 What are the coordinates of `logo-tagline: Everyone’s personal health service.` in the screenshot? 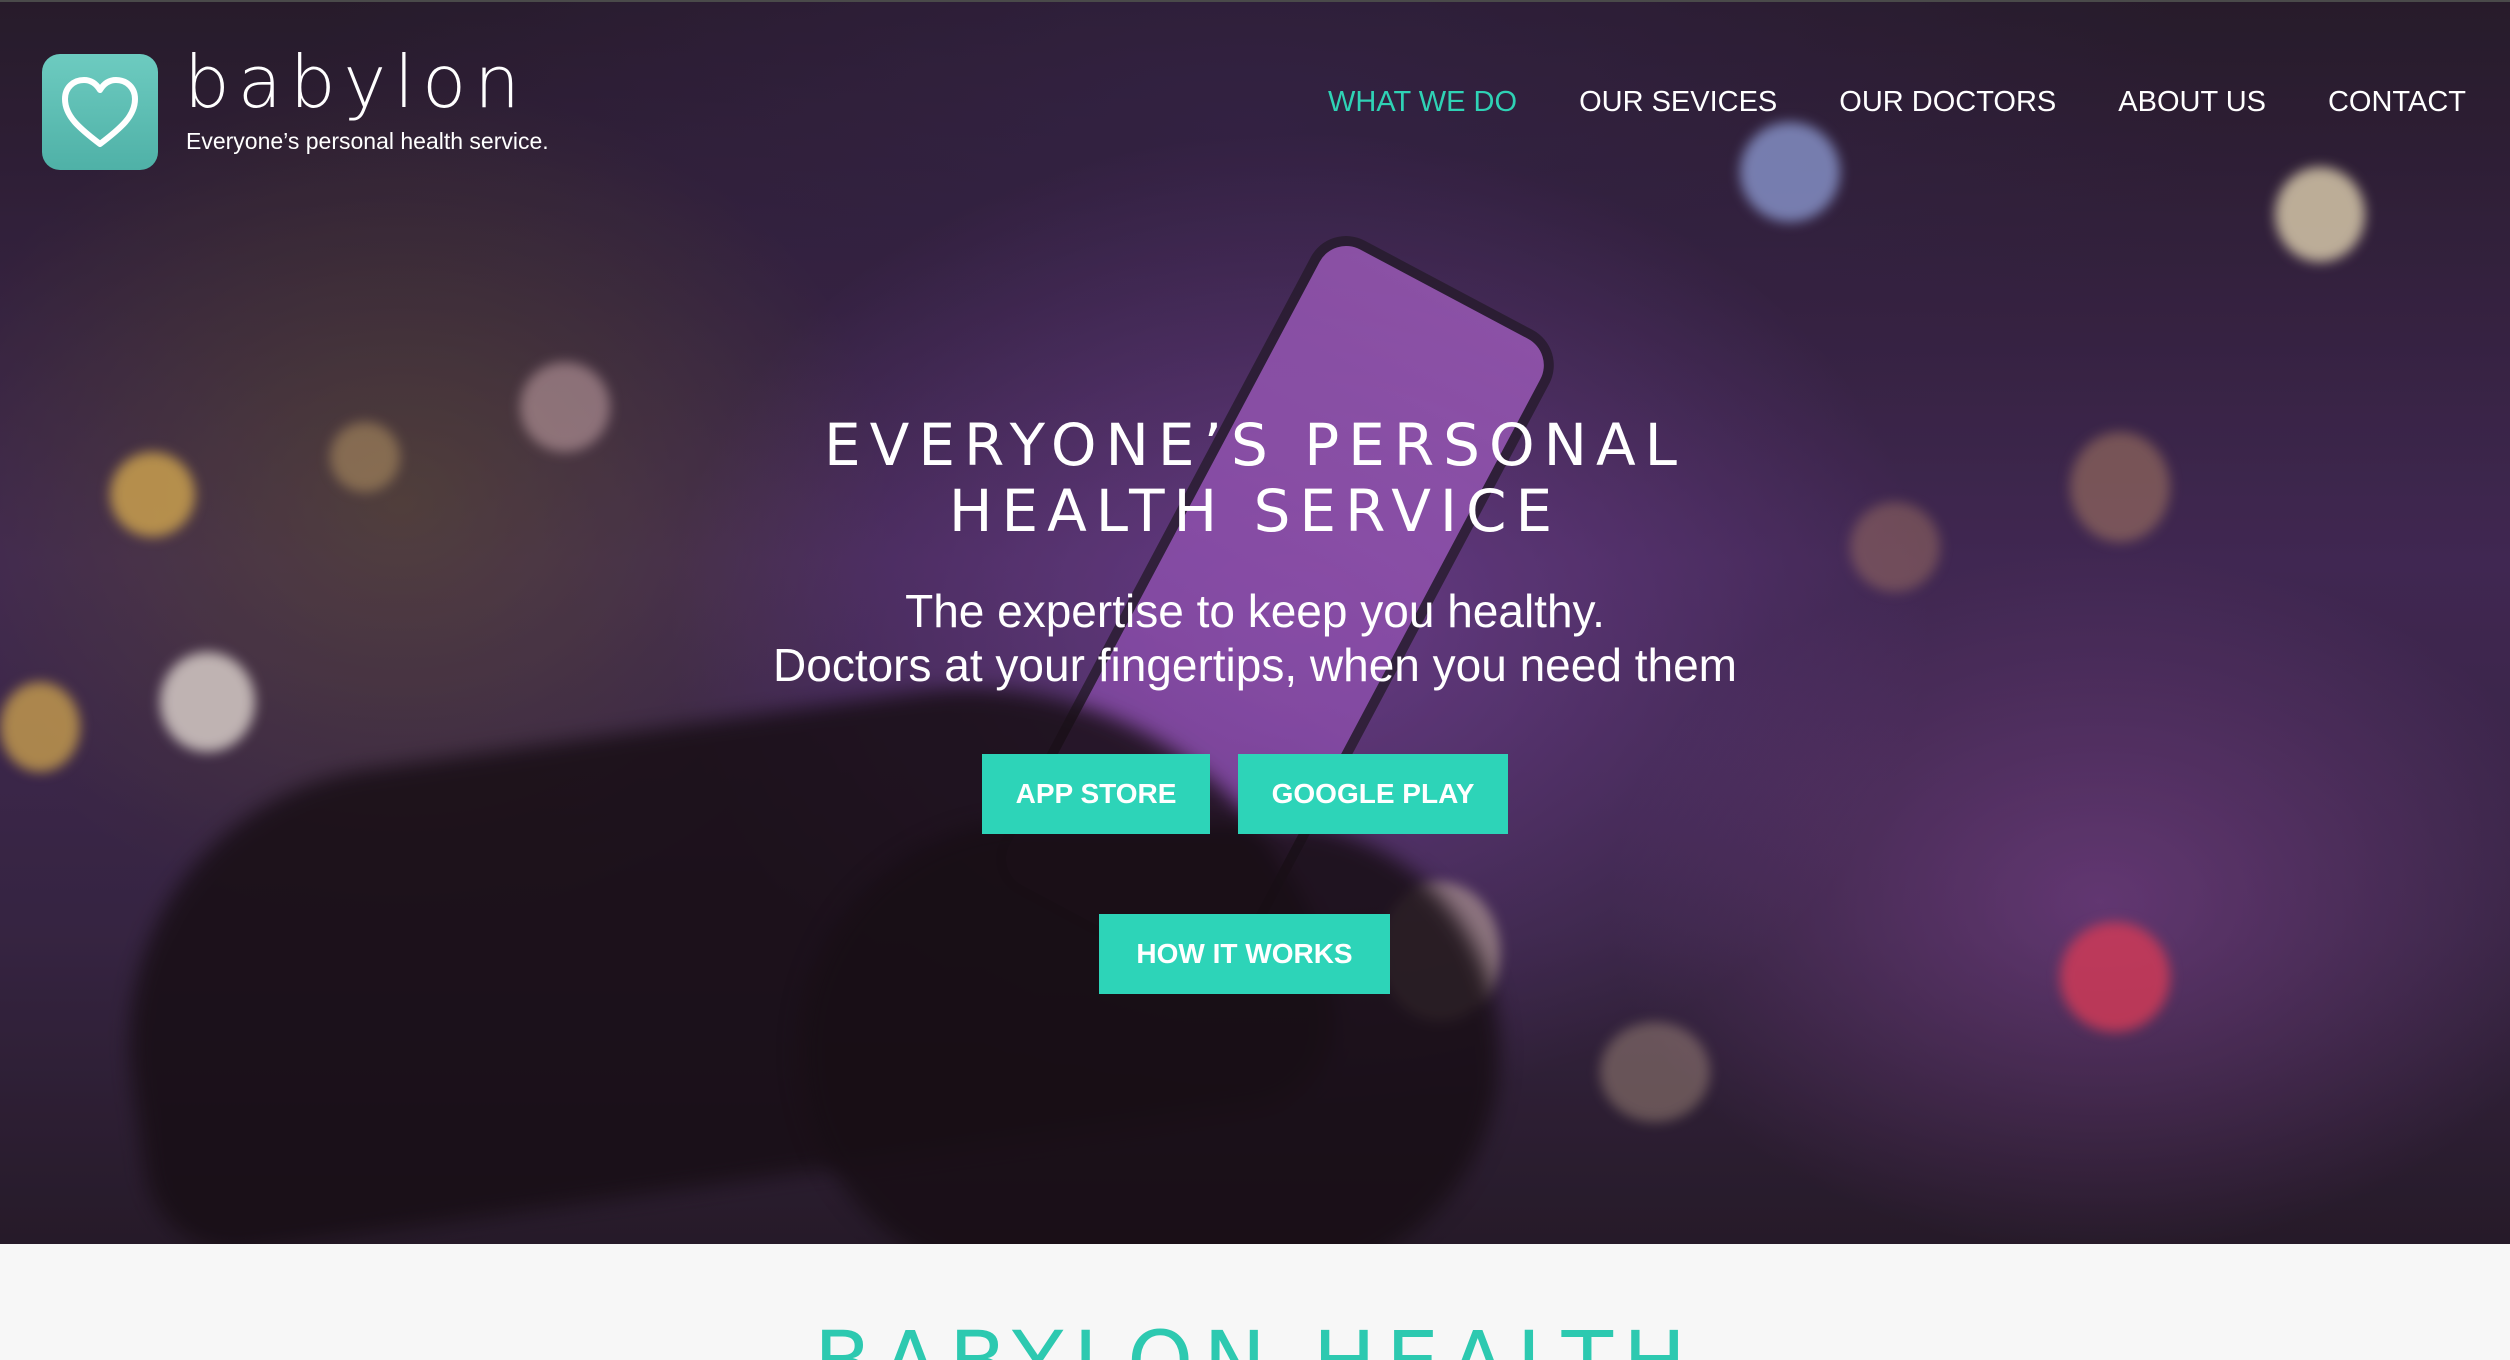 It's located at (367, 141).